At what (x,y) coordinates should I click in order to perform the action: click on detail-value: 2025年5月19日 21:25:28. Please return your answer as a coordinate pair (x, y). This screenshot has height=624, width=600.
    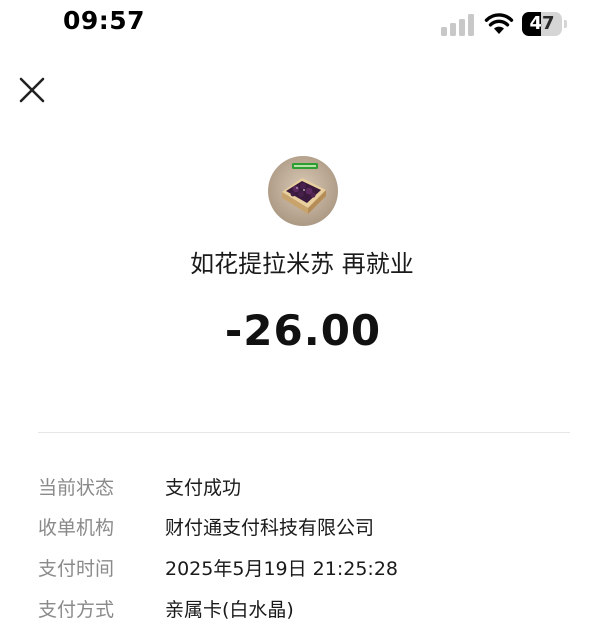
    Looking at the image, I should click on (281, 569).